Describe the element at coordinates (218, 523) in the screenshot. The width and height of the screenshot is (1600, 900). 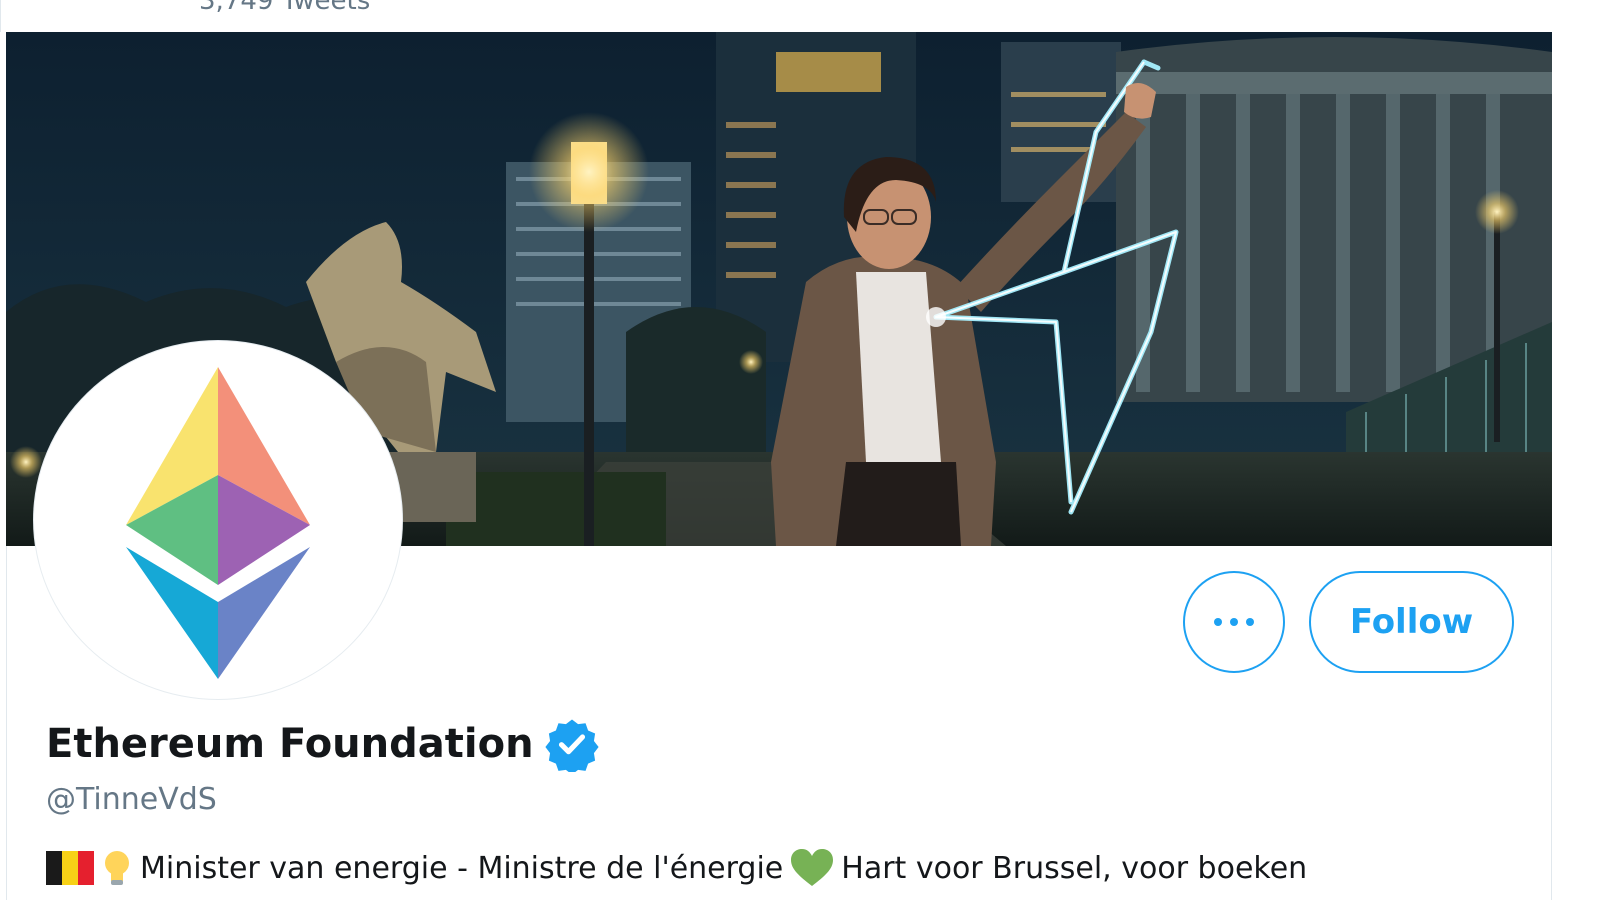
I see `ethereum-logo-icon` at that location.